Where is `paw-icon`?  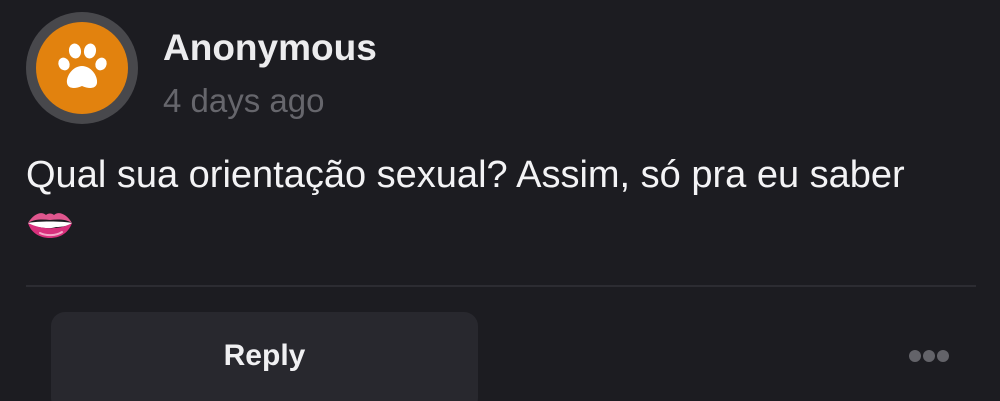 paw-icon is located at coordinates (82, 68).